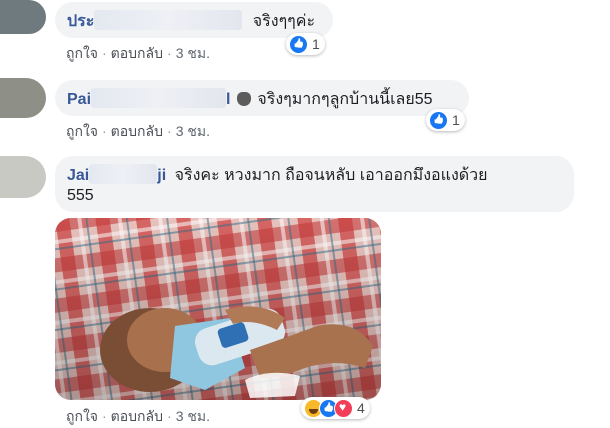 The height and width of the screenshot is (428, 610). I want to click on reaction-summary: 4, so click(335, 408).